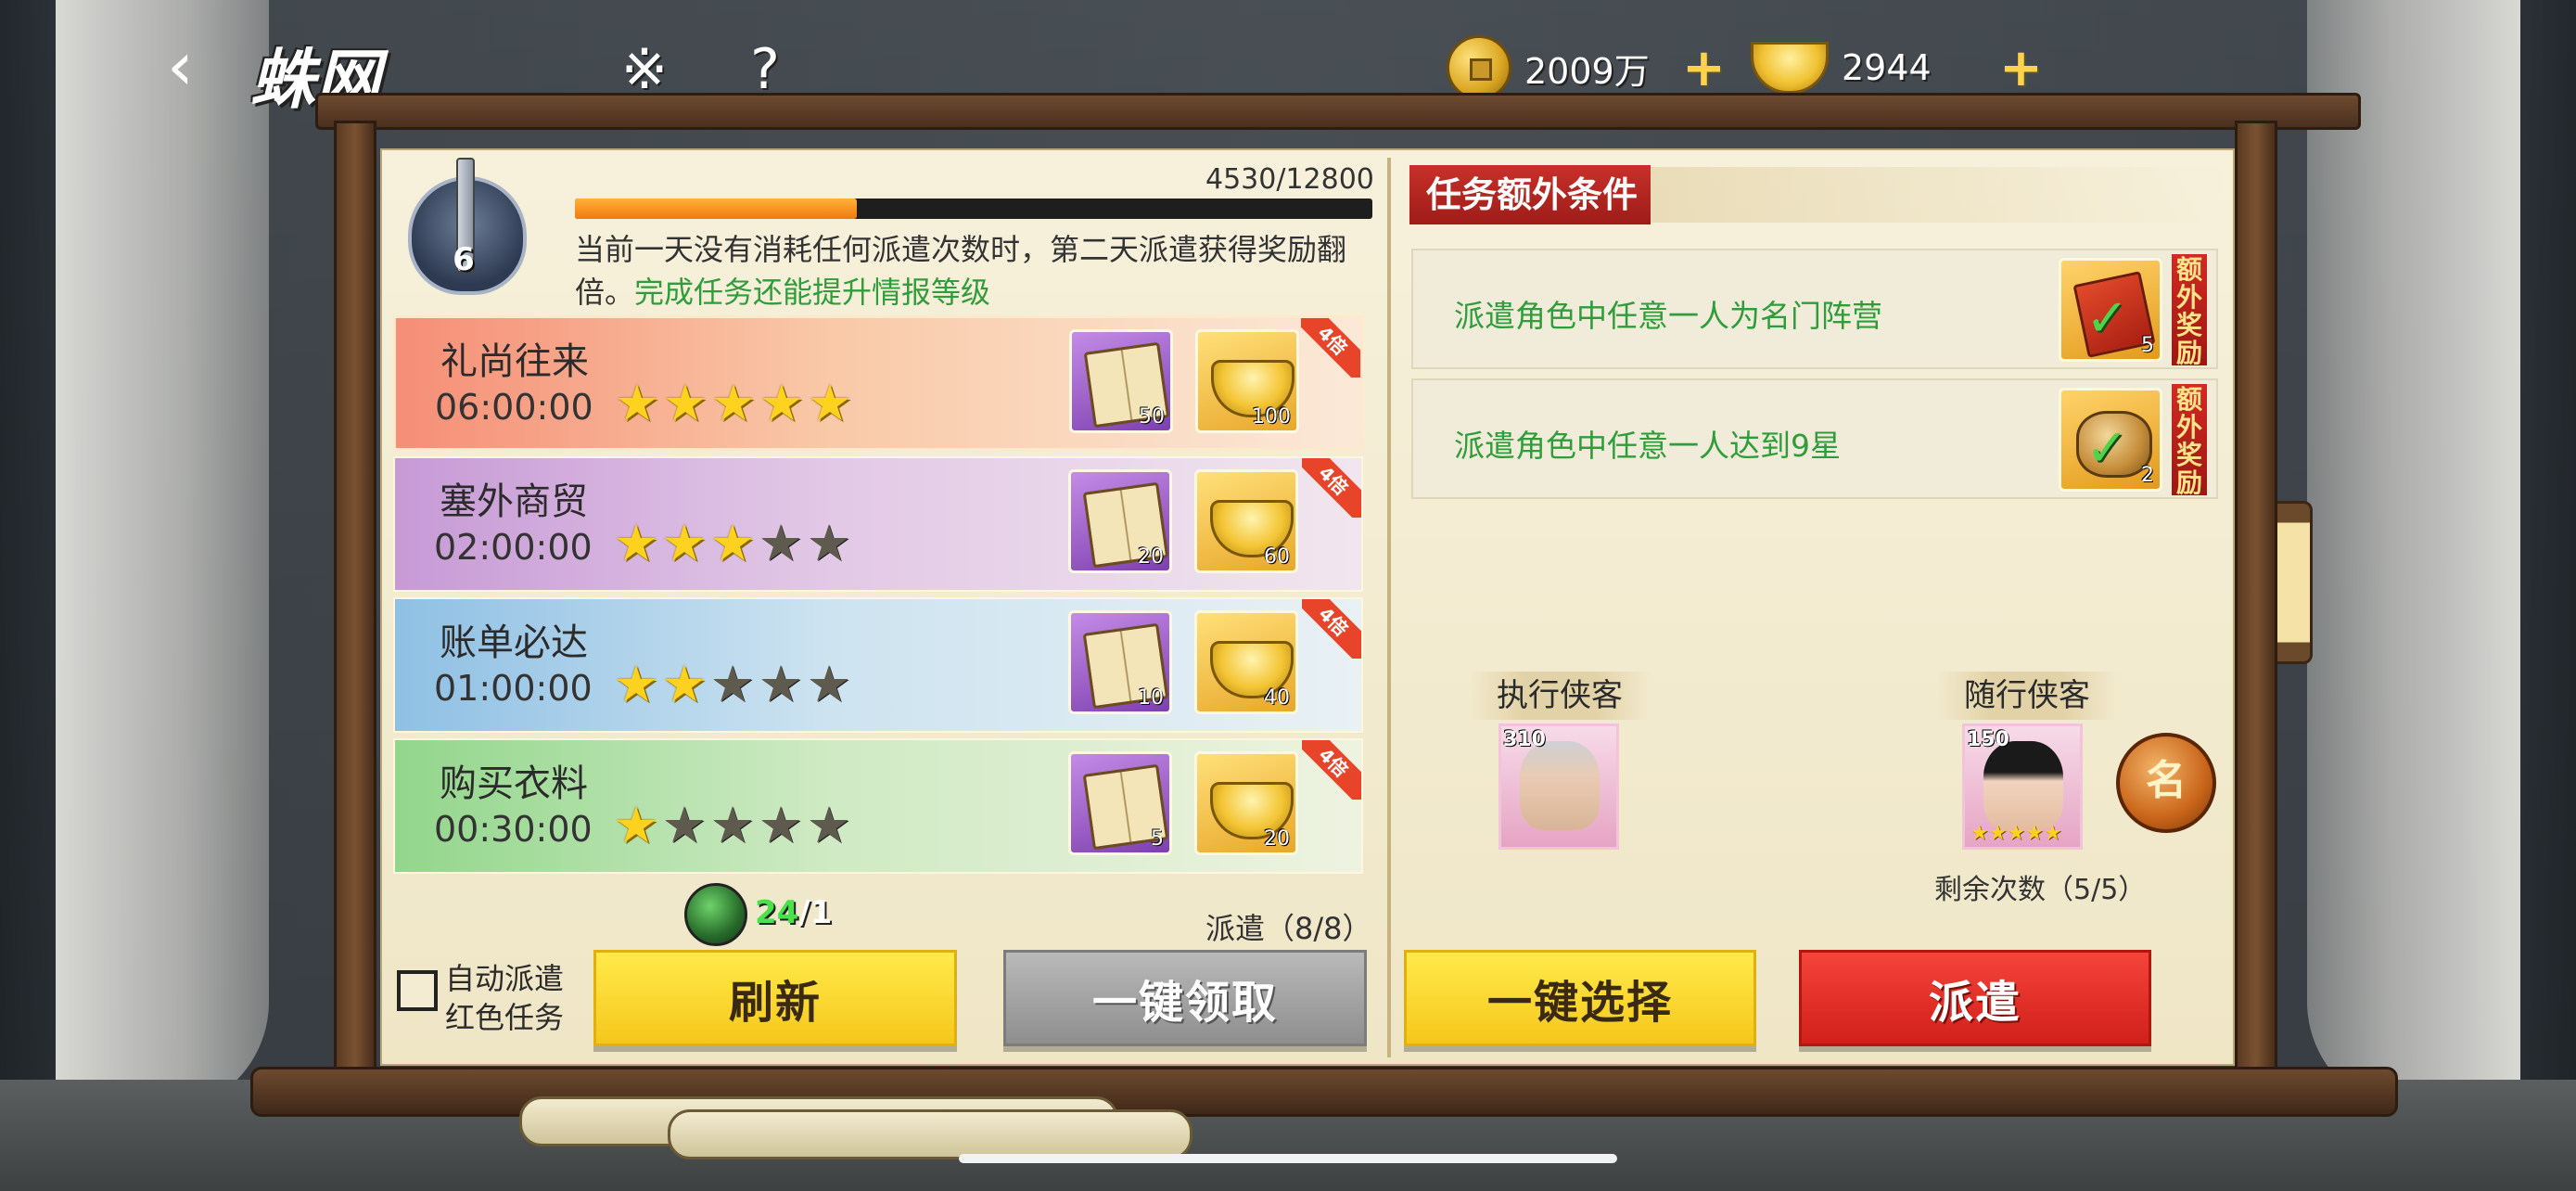 The image size is (2576, 1191). I want to click on dispatch-count: 派遣（8/8）, so click(1289, 929).